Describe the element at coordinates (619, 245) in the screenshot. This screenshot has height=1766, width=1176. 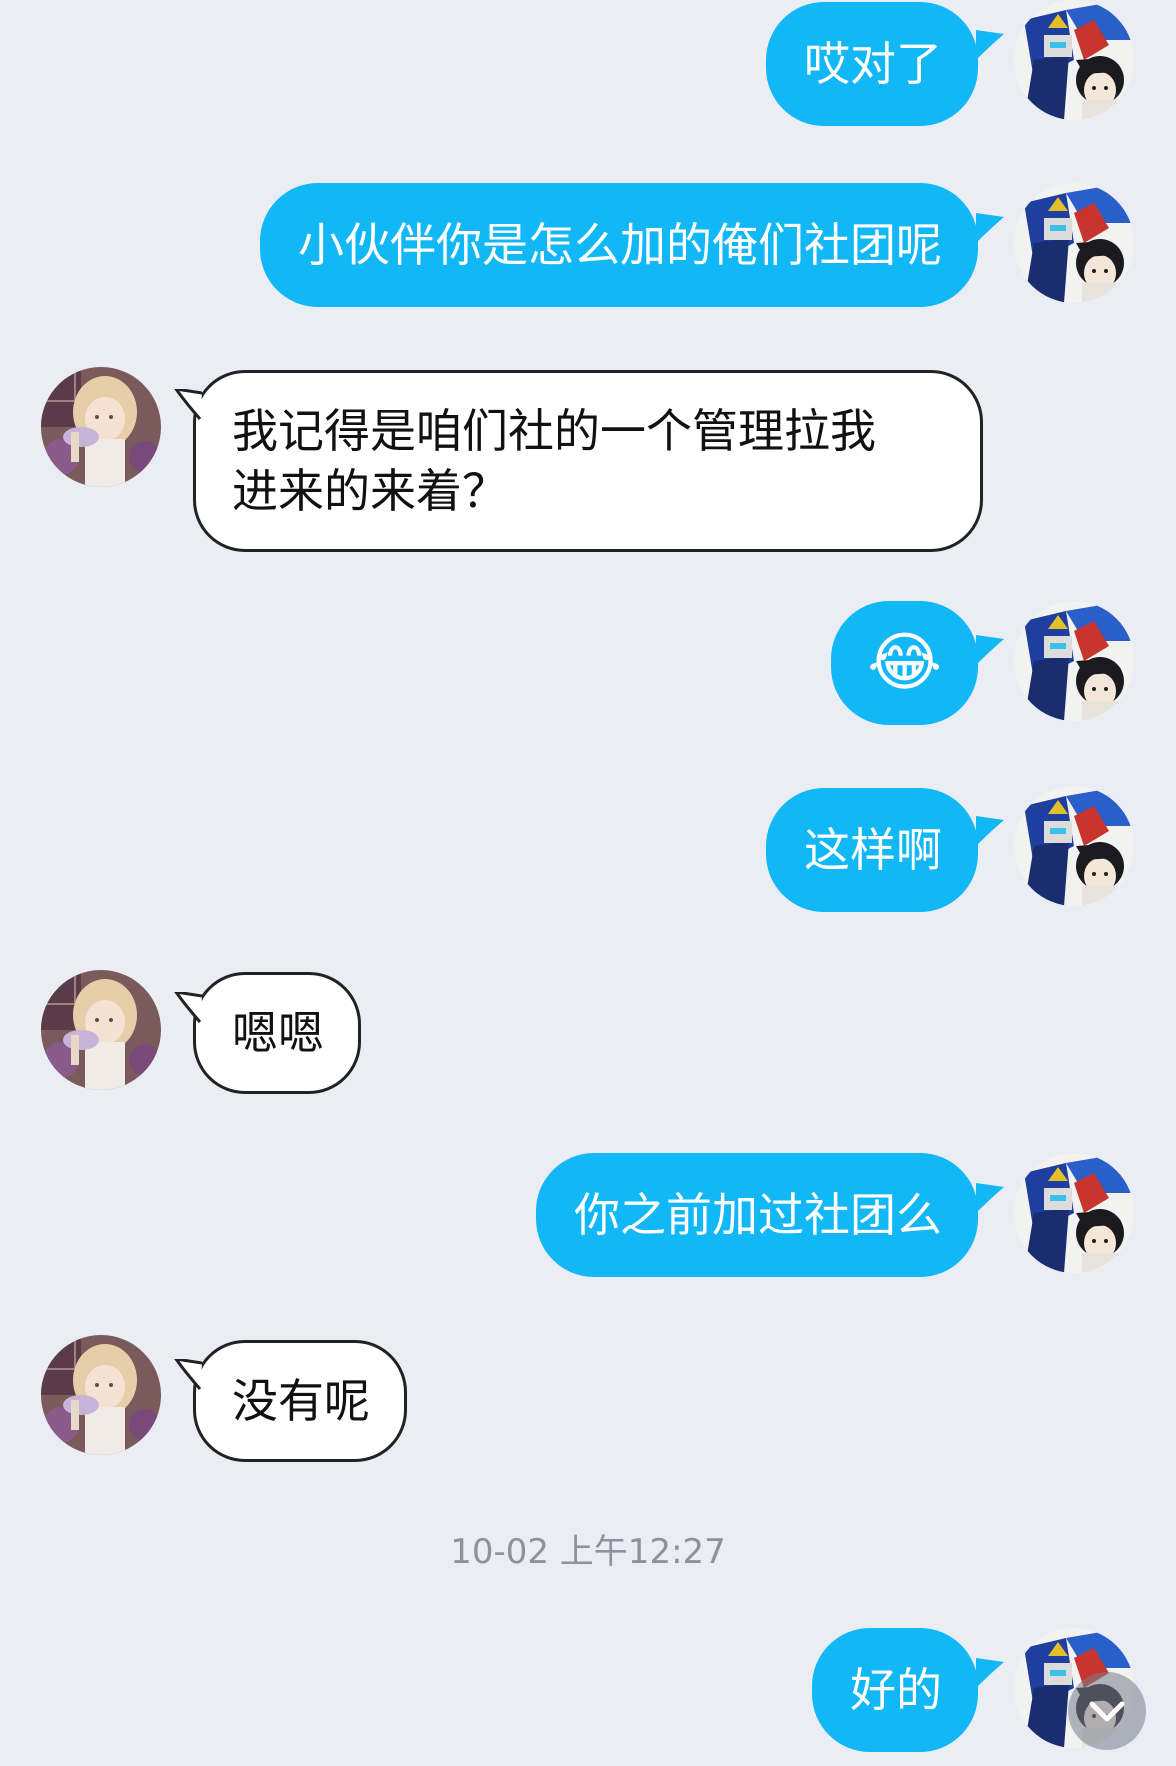
I see `outgoing-message-bubble: 小伙伴你是怎么加的俺们社团呢` at that location.